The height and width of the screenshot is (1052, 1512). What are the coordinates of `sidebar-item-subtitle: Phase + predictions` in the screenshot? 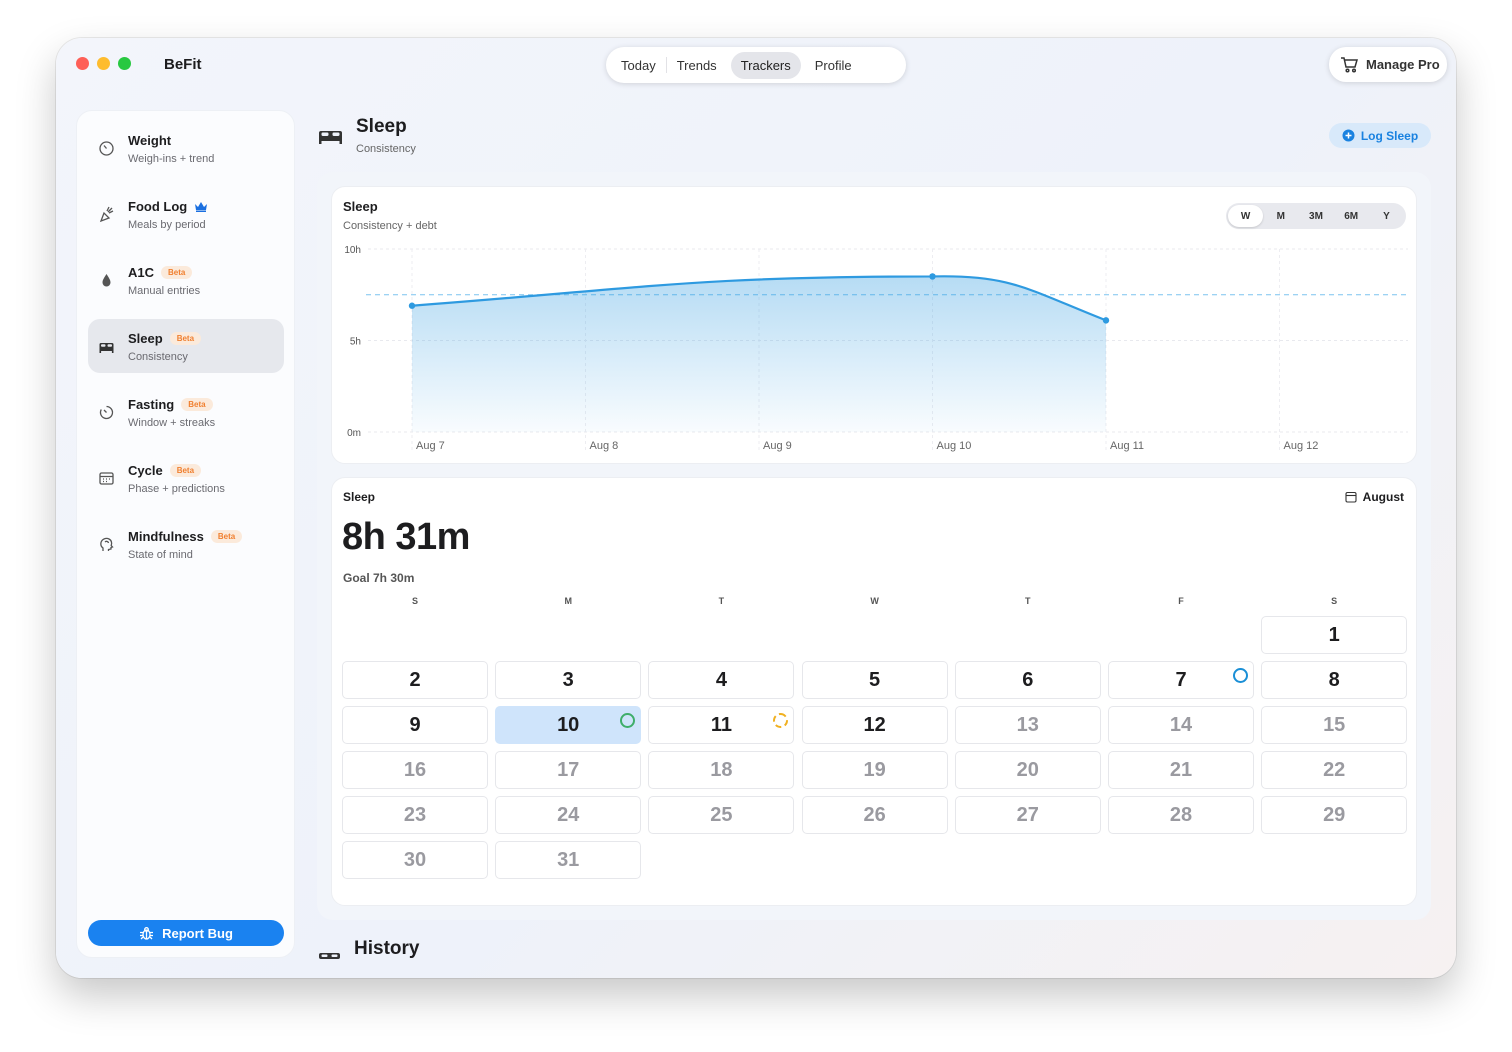 It's located at (176, 489).